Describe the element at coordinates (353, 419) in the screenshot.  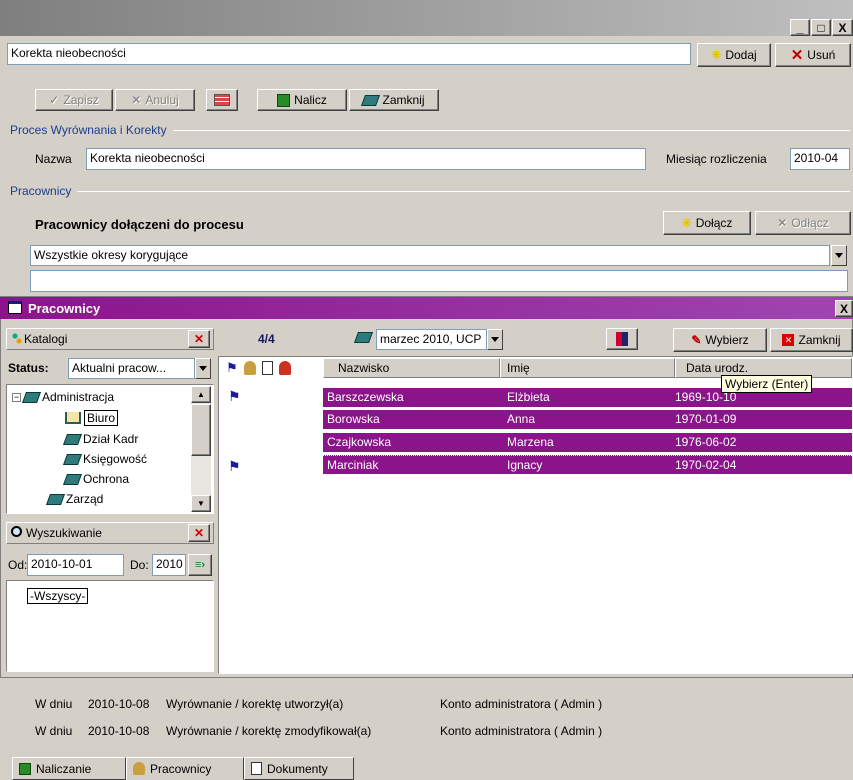
I see `row-last-name: Borowska` at that location.